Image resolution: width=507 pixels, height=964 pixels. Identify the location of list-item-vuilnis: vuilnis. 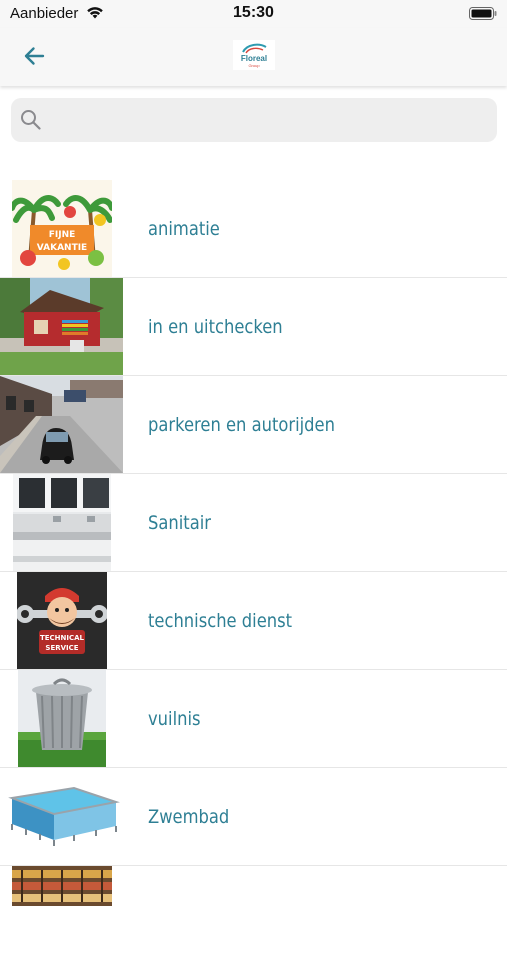
(253, 719).